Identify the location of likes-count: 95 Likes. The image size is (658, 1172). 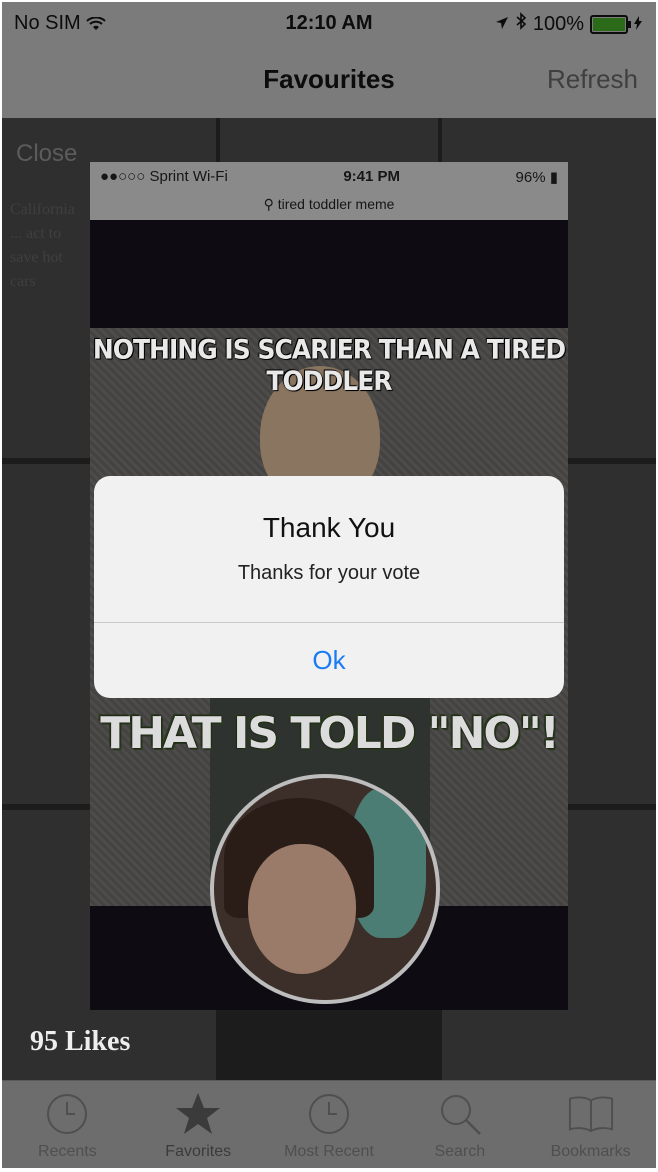
(80, 1041).